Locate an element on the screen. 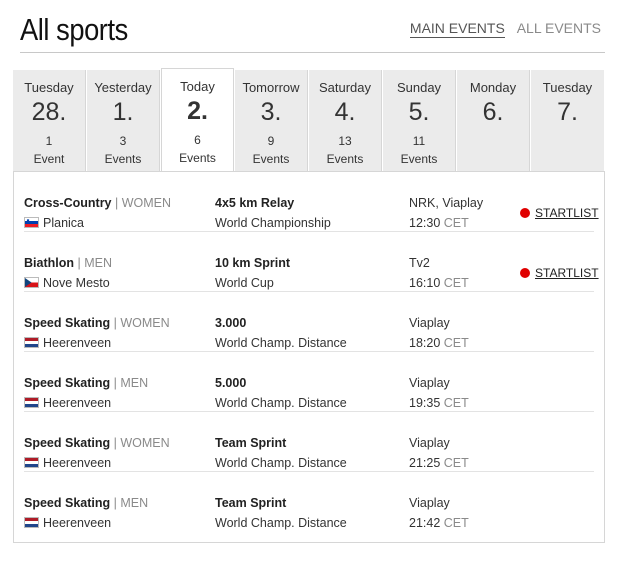 The height and width of the screenshot is (563, 617). day-tab: Yesterday 1. 3 Events is located at coordinates (123, 120).